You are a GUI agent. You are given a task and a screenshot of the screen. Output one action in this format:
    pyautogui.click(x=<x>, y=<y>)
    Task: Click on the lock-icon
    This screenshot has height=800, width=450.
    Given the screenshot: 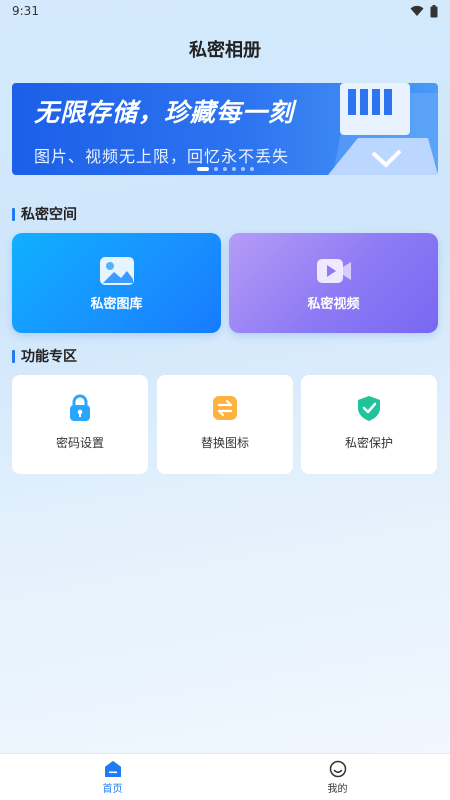 What is the action you would take?
    pyautogui.click(x=80, y=407)
    